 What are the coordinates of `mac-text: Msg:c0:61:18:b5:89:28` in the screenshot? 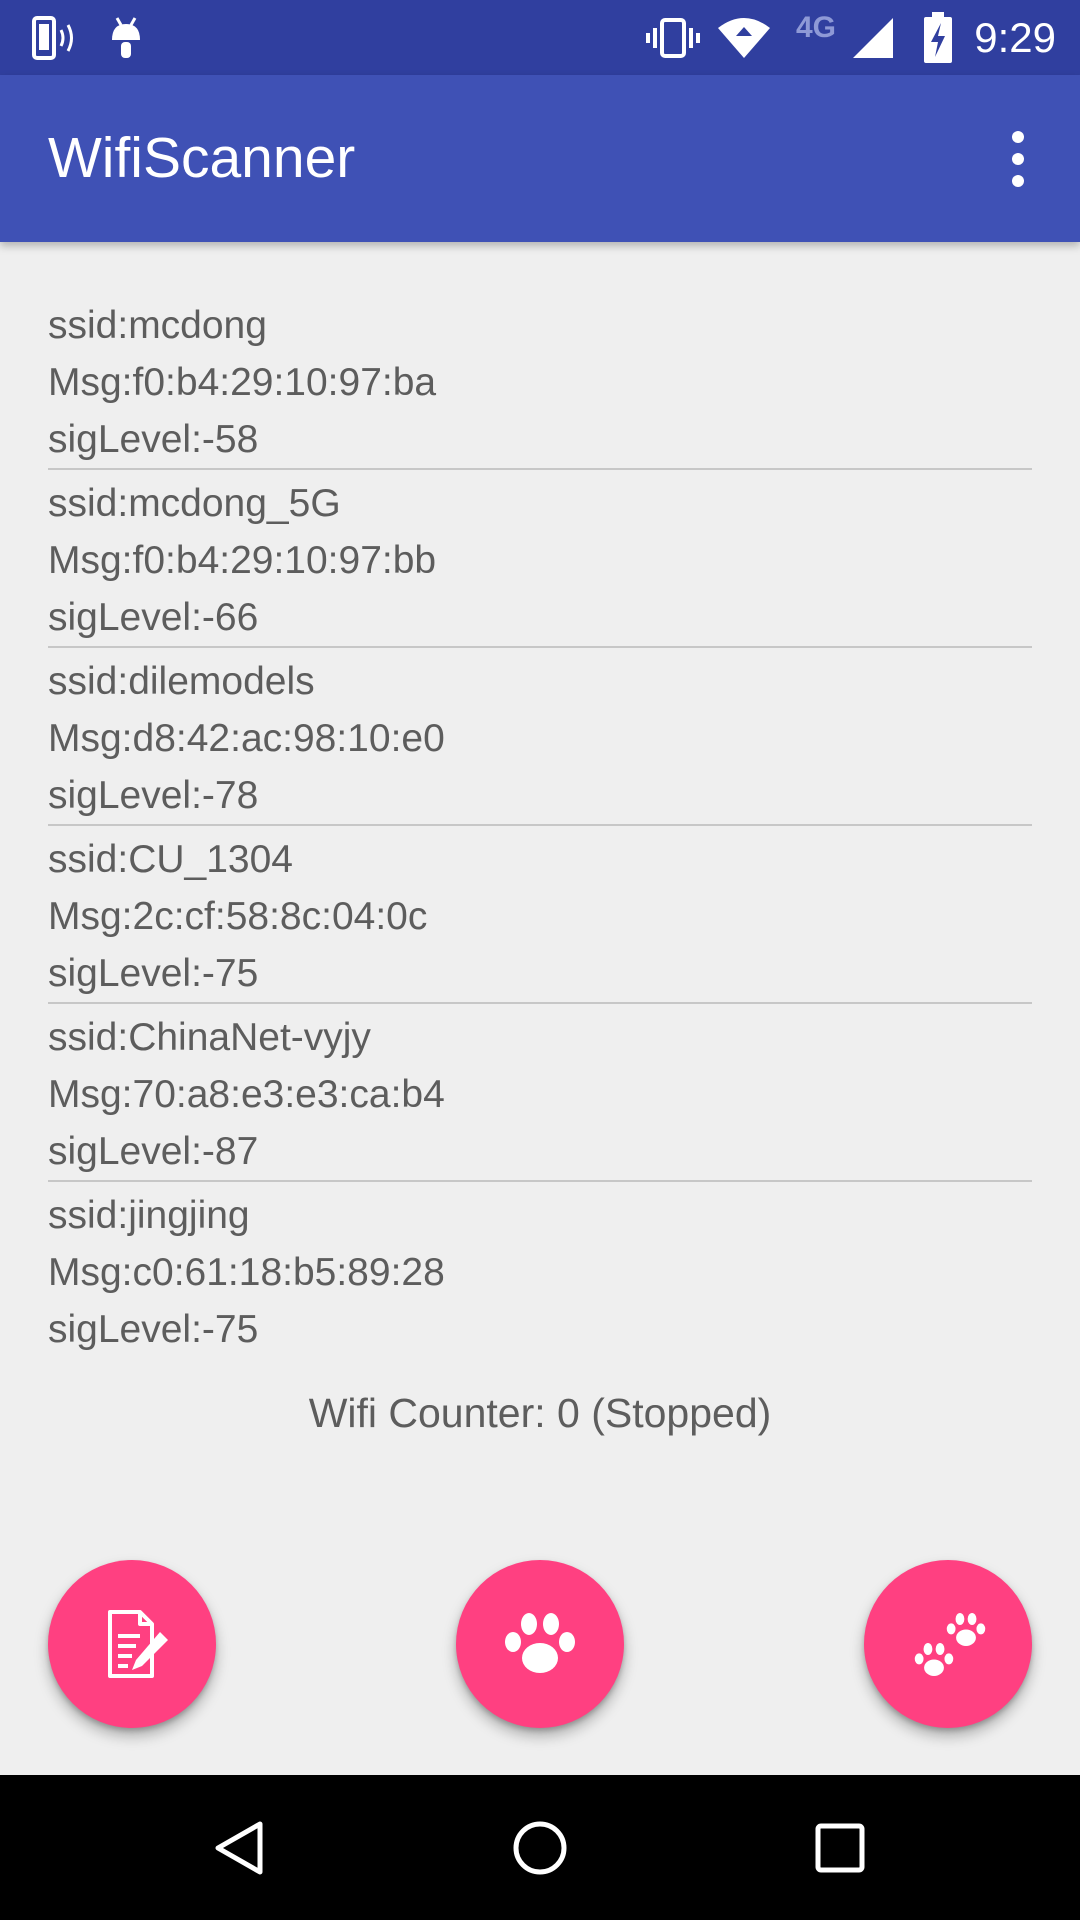 It's located at (246, 1272).